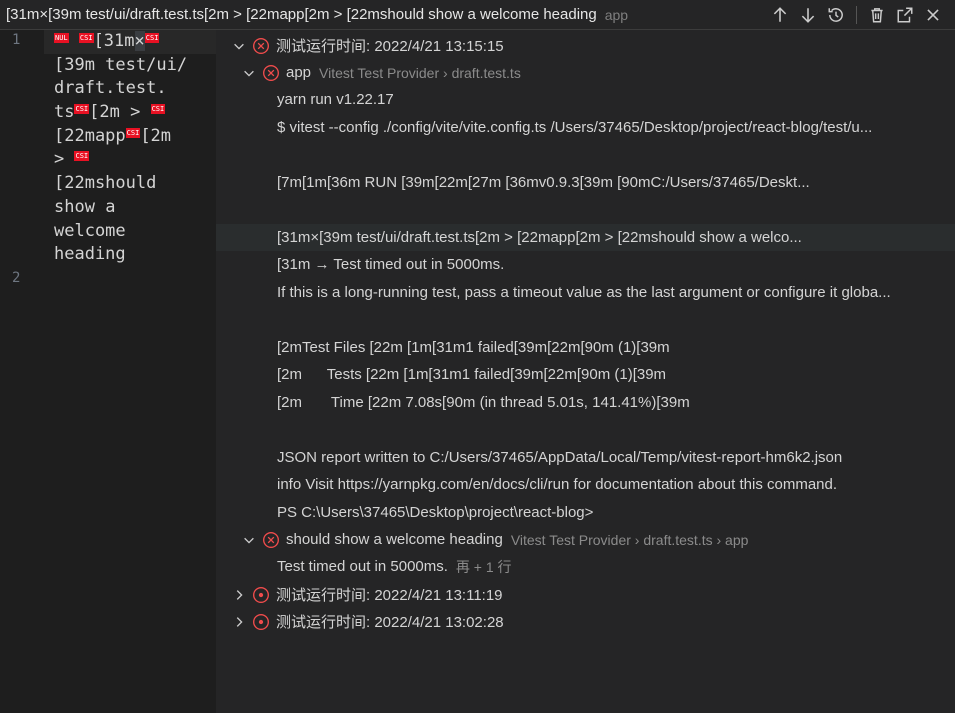  Describe the element at coordinates (156, 135) in the screenshot. I see `code-text: [2m` at that location.